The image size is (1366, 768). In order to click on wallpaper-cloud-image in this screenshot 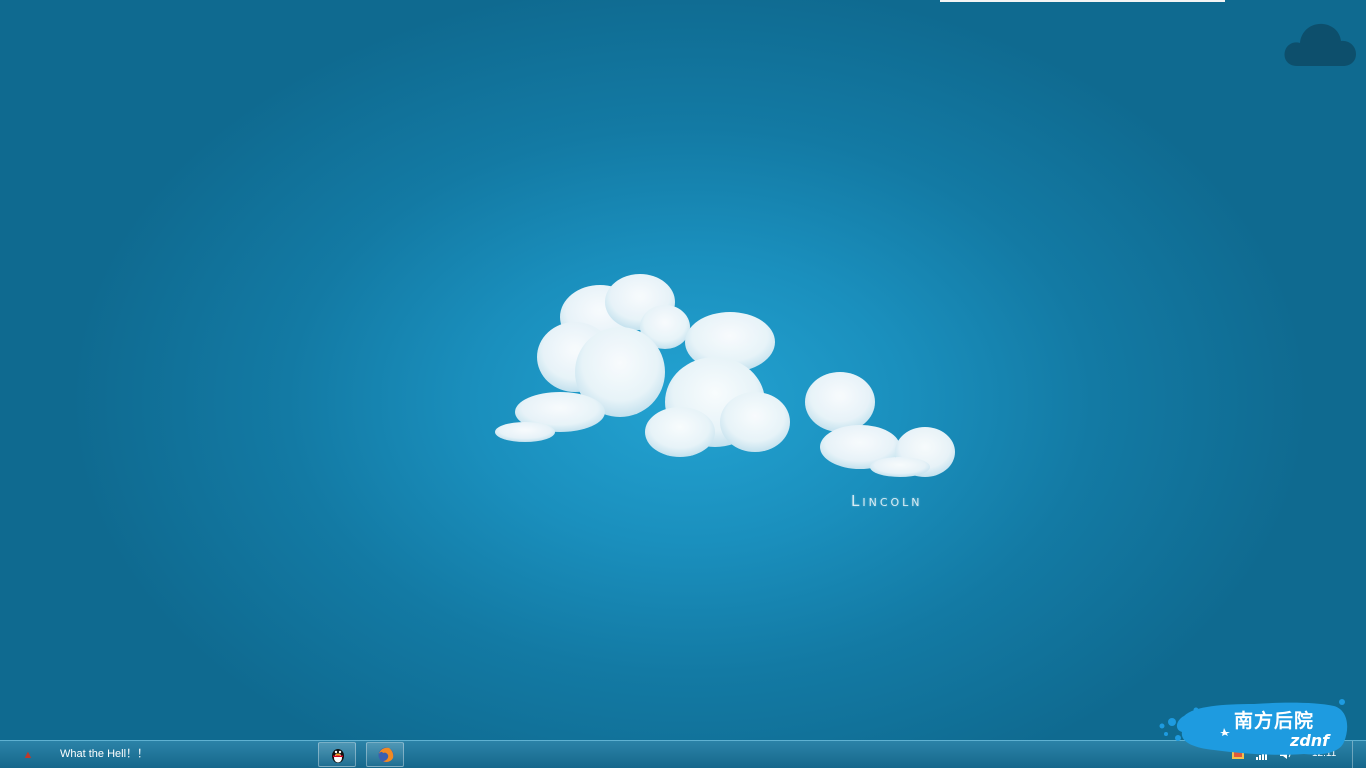, I will do `click(725, 375)`.